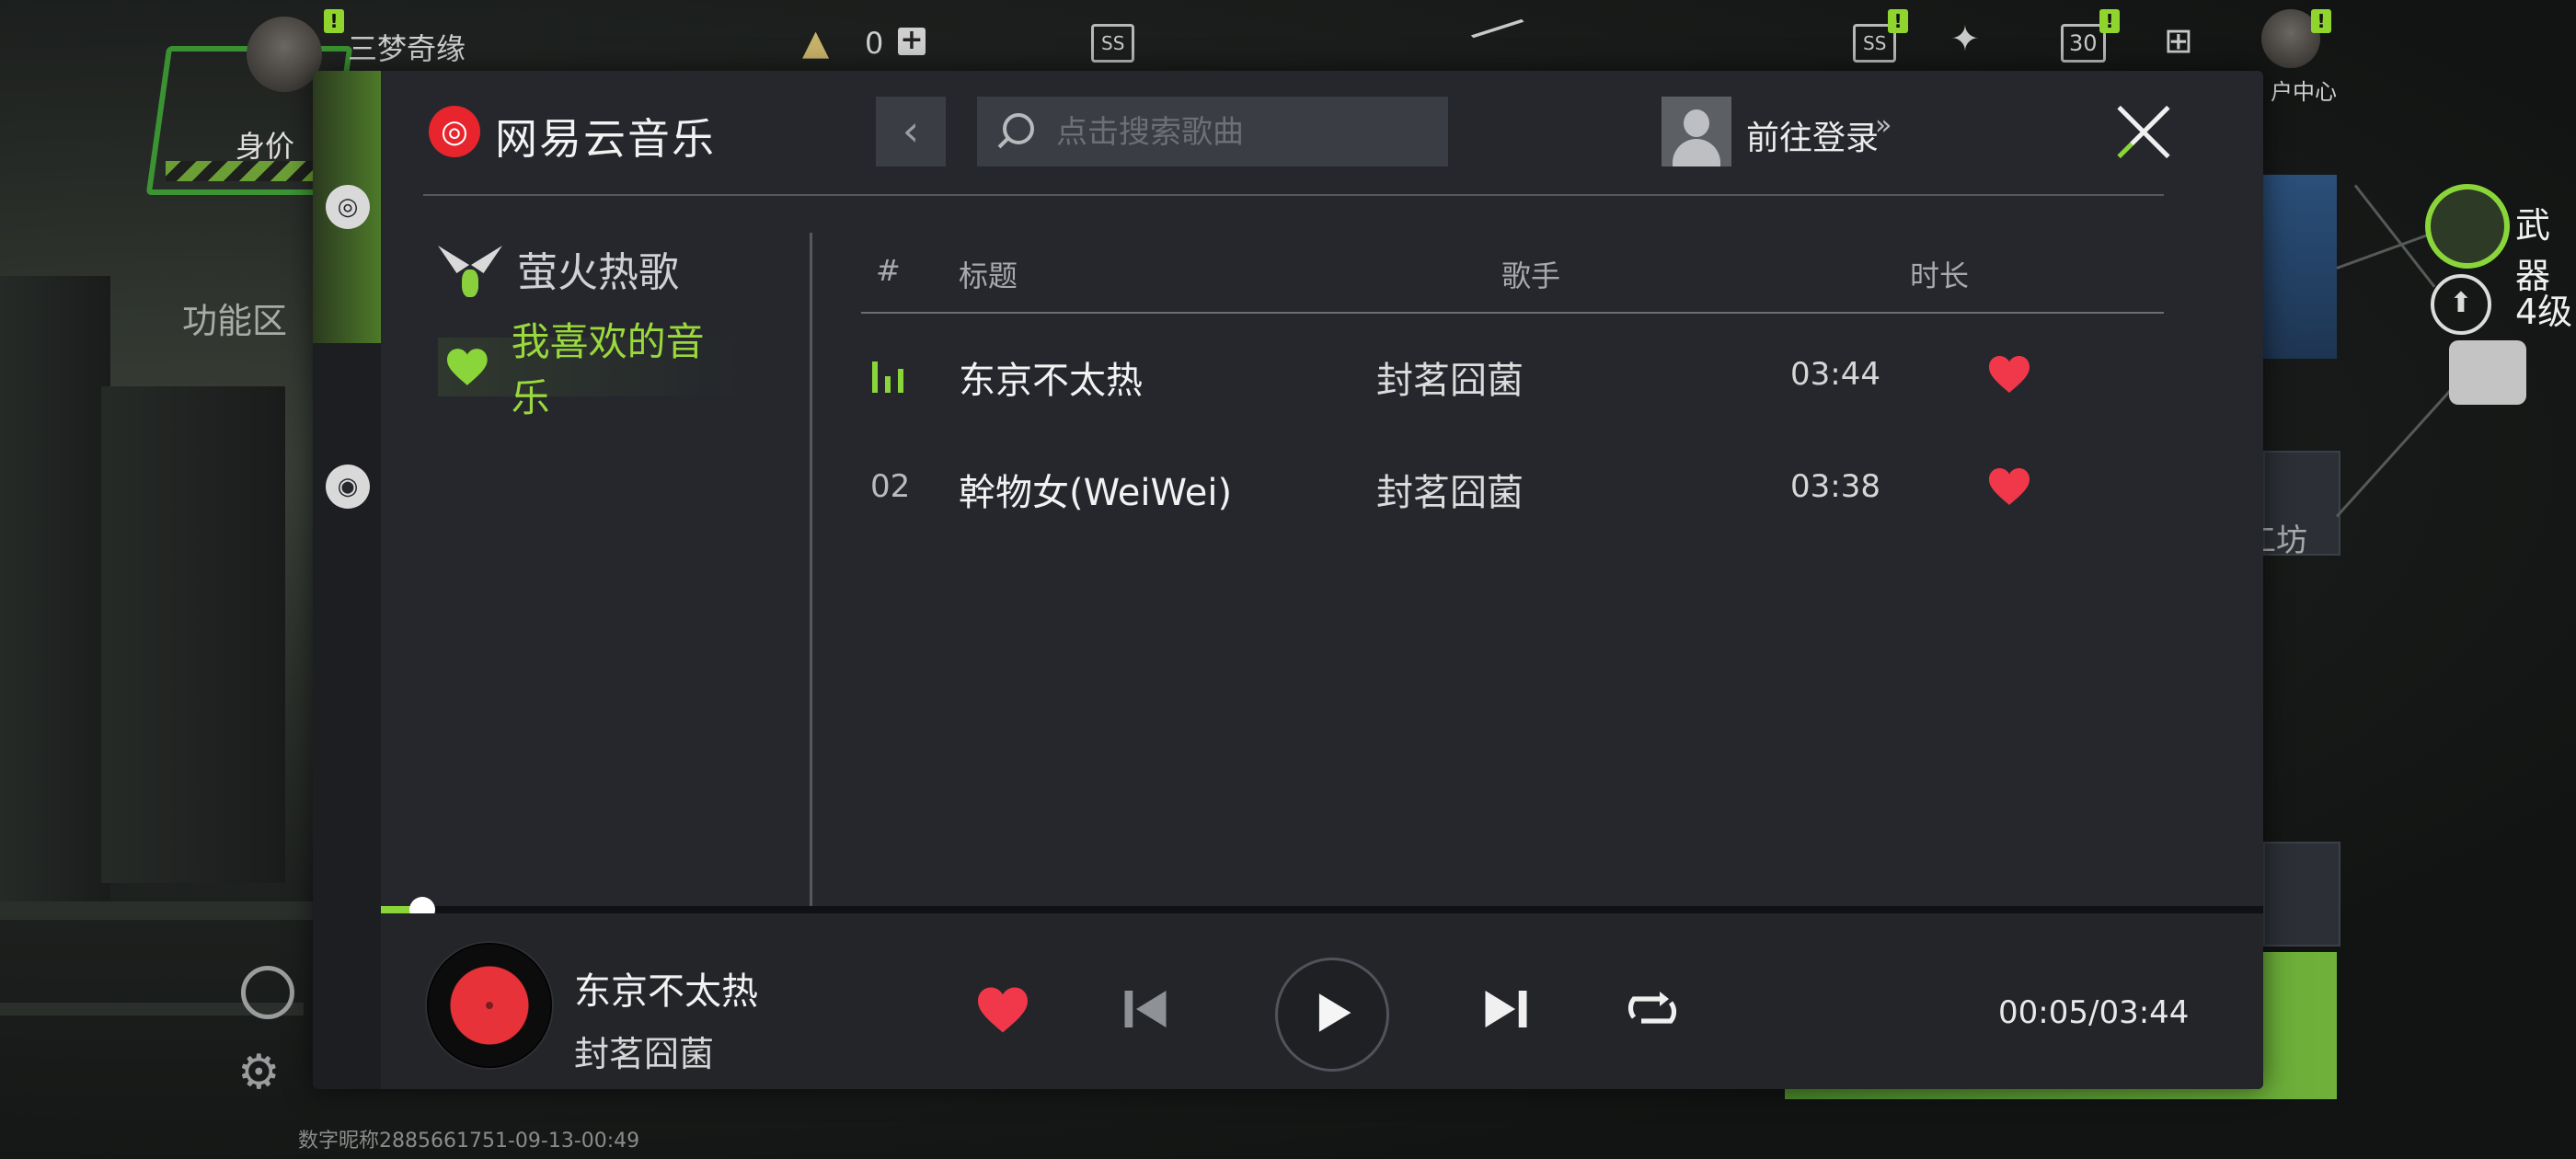  I want to click on back-button: ‹, so click(911, 131).